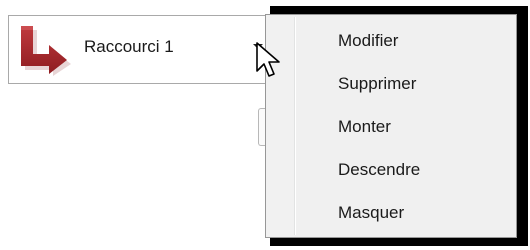  I want to click on menu-item-supprimer: Supprimer, so click(391, 84).